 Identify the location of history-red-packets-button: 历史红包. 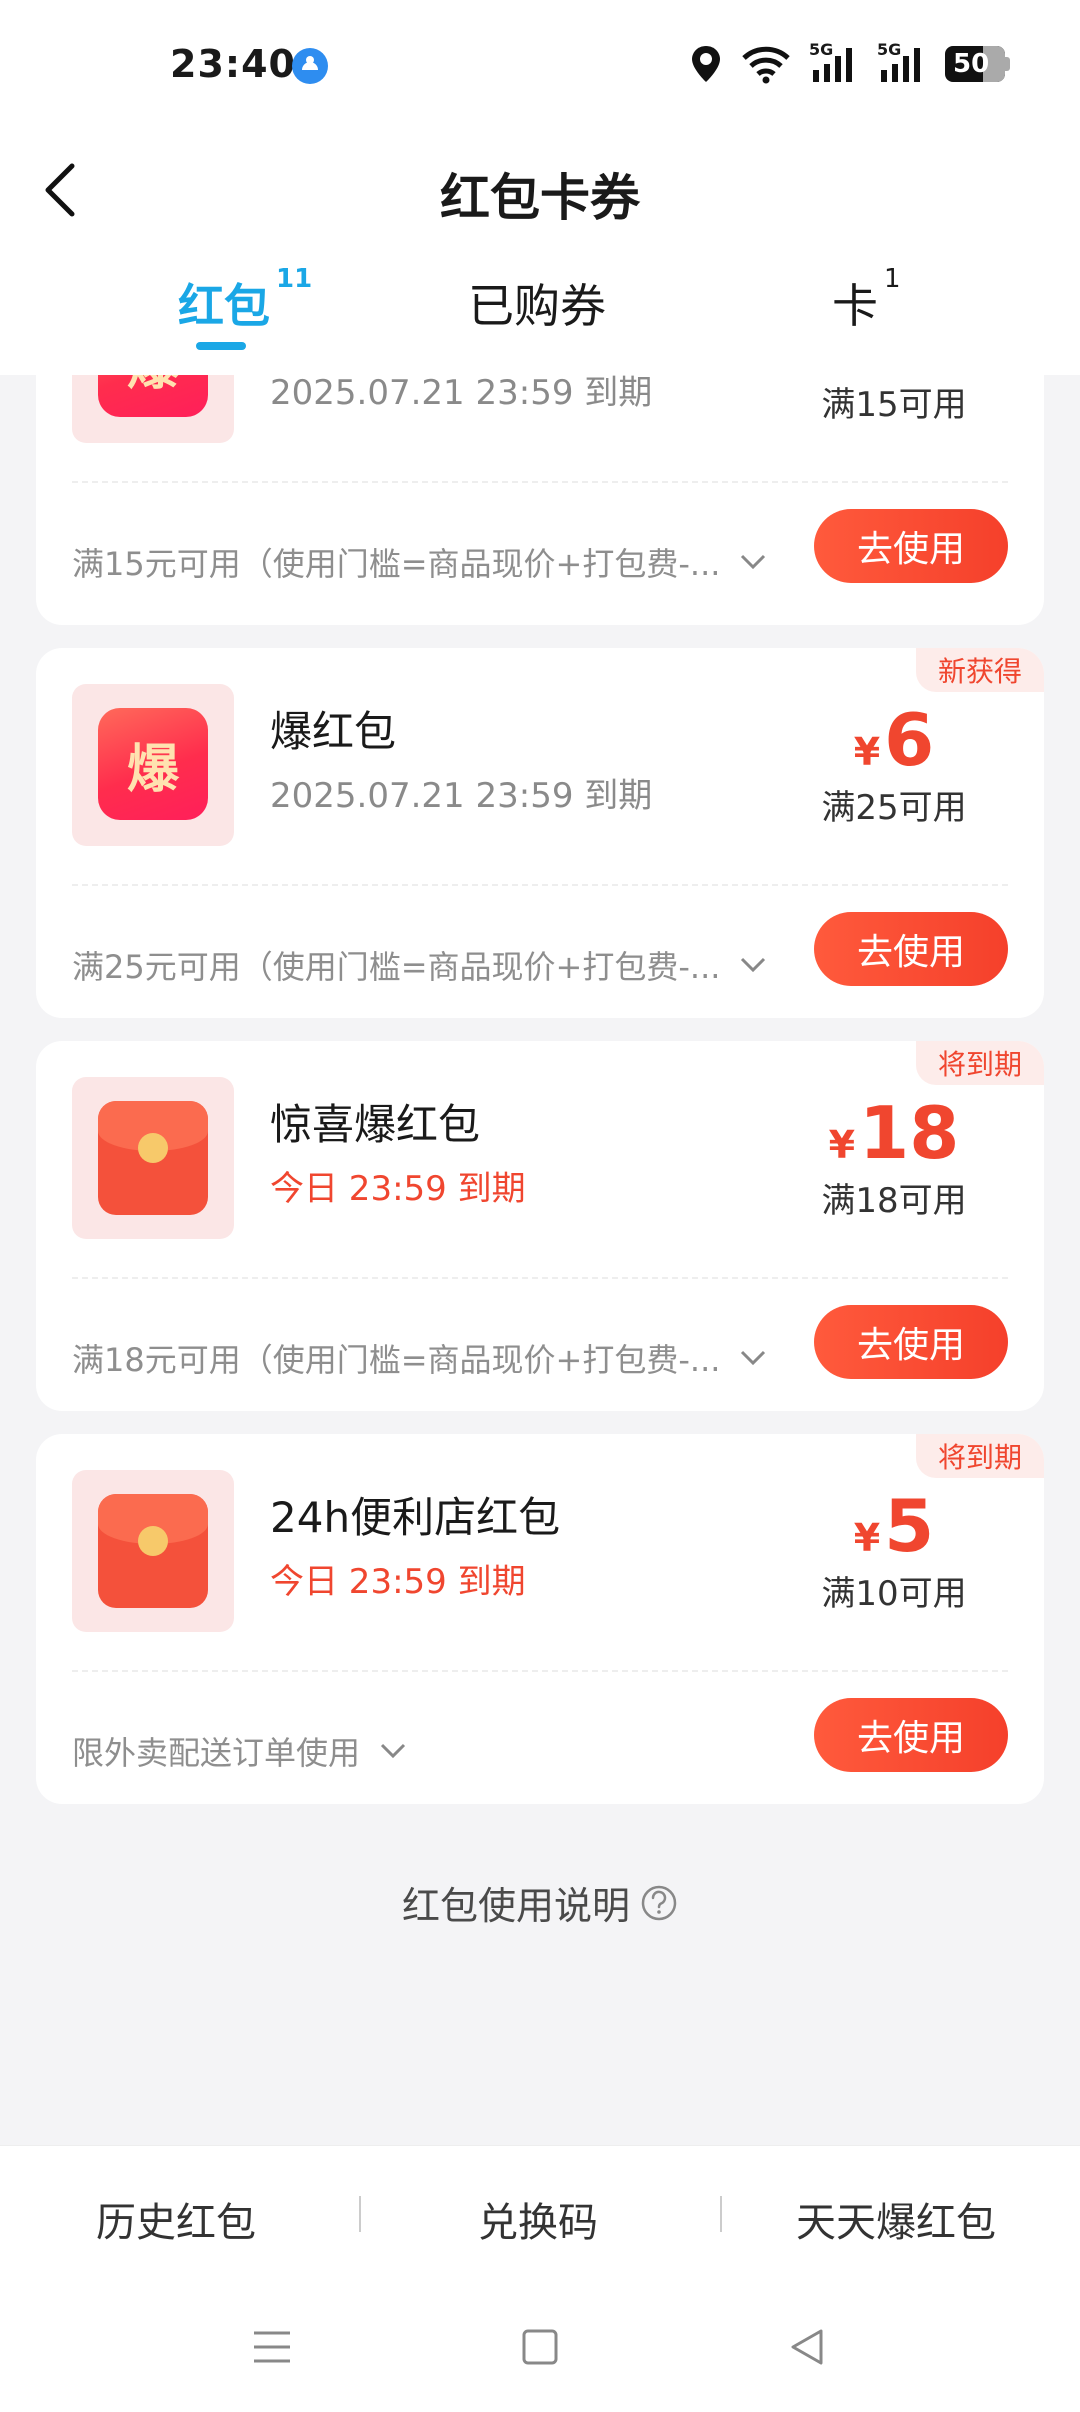
(176, 2219).